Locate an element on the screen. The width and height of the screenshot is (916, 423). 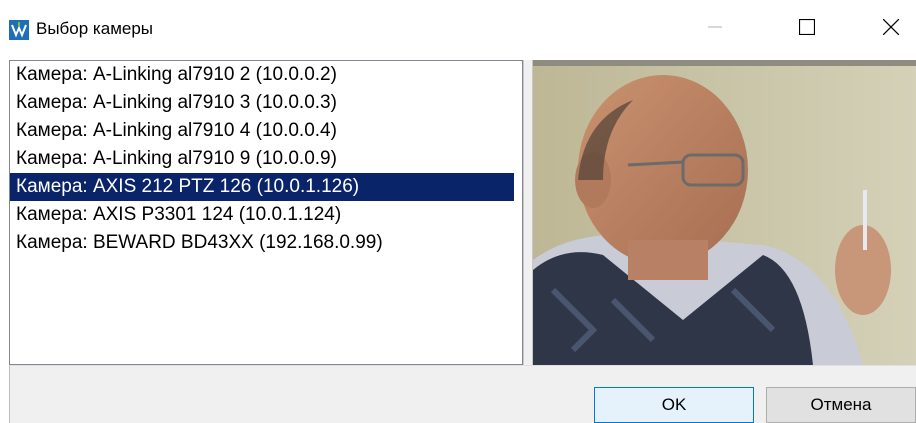
app-logo-icon is located at coordinates (19, 30).